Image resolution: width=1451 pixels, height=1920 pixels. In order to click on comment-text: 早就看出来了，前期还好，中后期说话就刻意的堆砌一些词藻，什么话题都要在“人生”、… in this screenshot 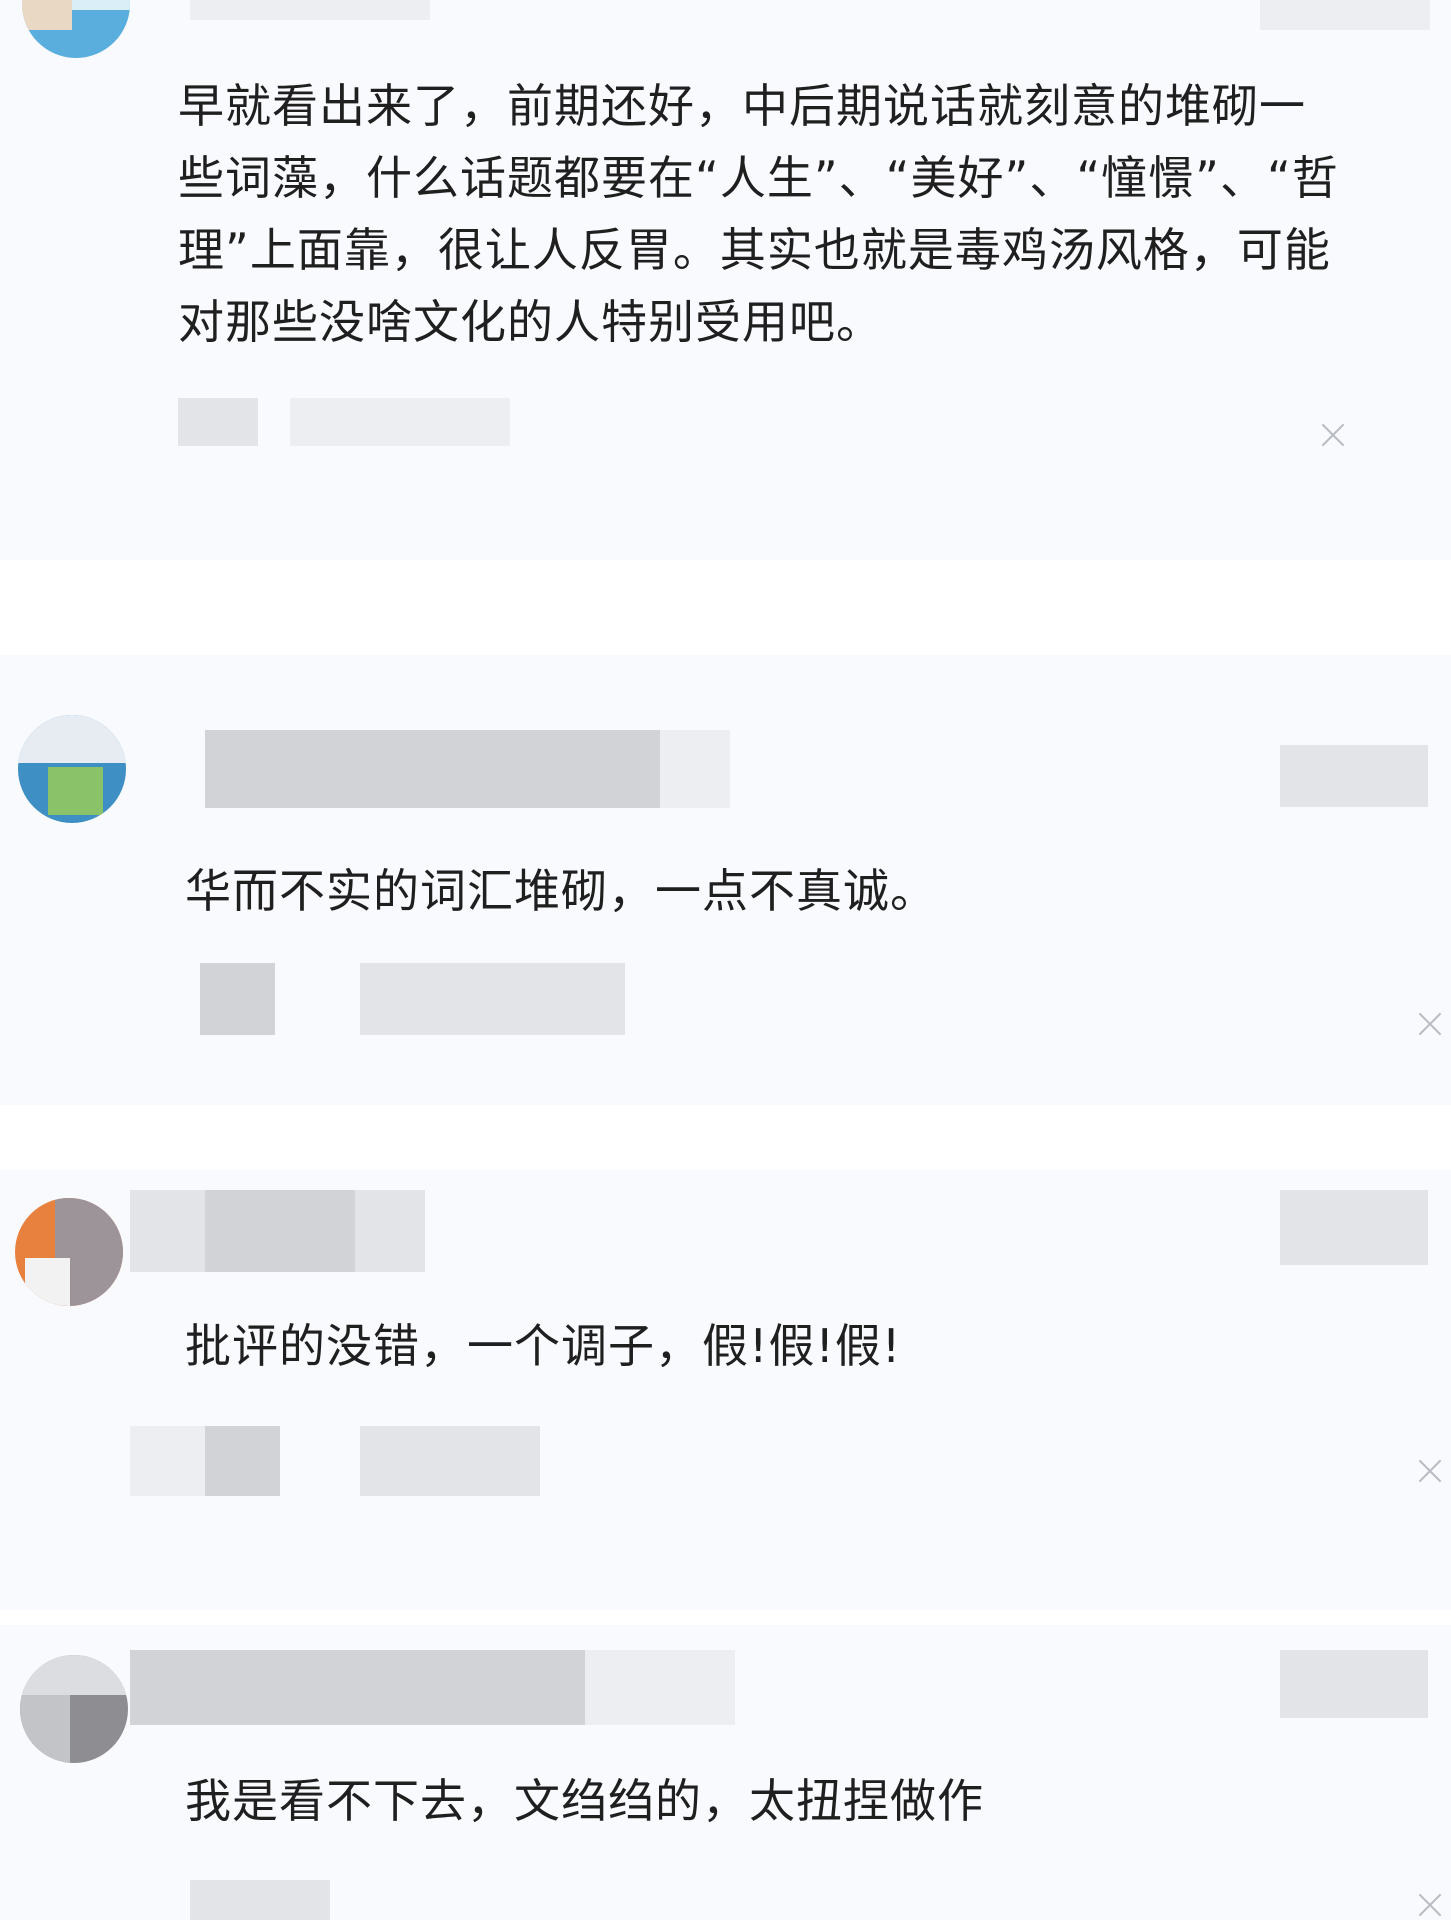, I will do `click(758, 214)`.